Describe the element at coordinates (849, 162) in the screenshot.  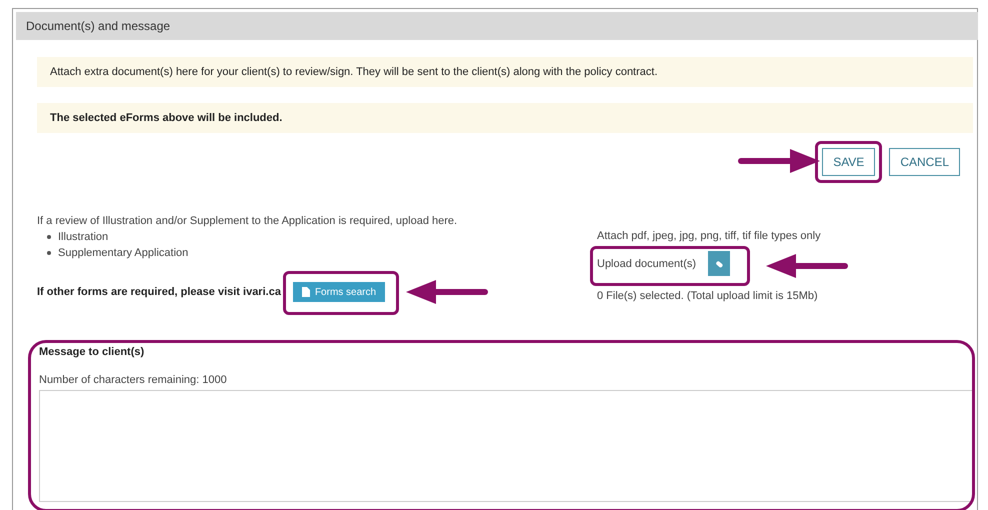
I see `save-button: SAVE` at that location.